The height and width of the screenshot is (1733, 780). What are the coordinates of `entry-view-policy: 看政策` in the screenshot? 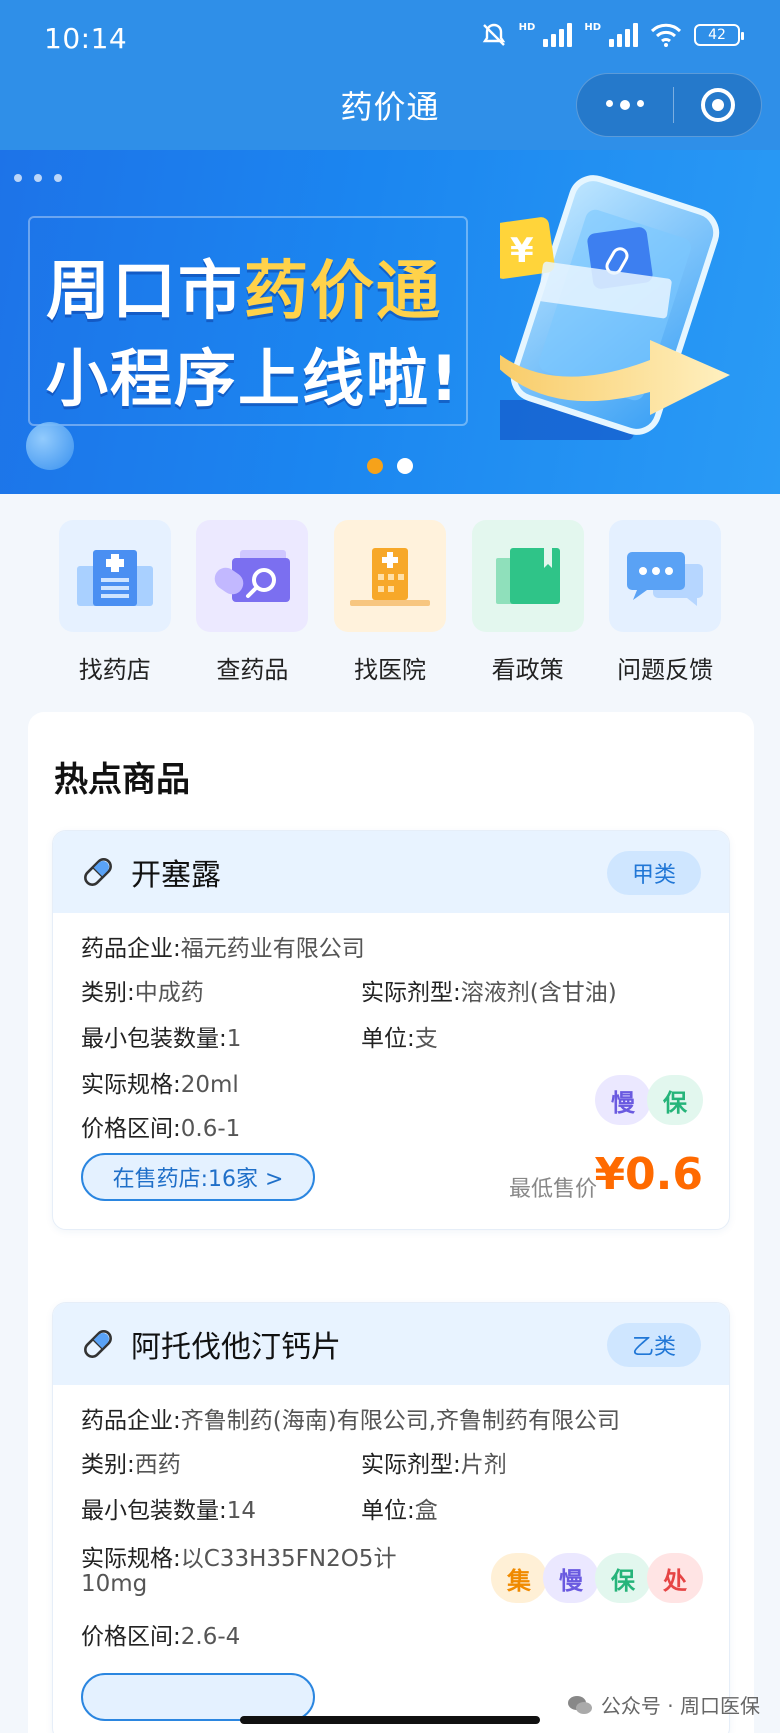 It's located at (527, 602).